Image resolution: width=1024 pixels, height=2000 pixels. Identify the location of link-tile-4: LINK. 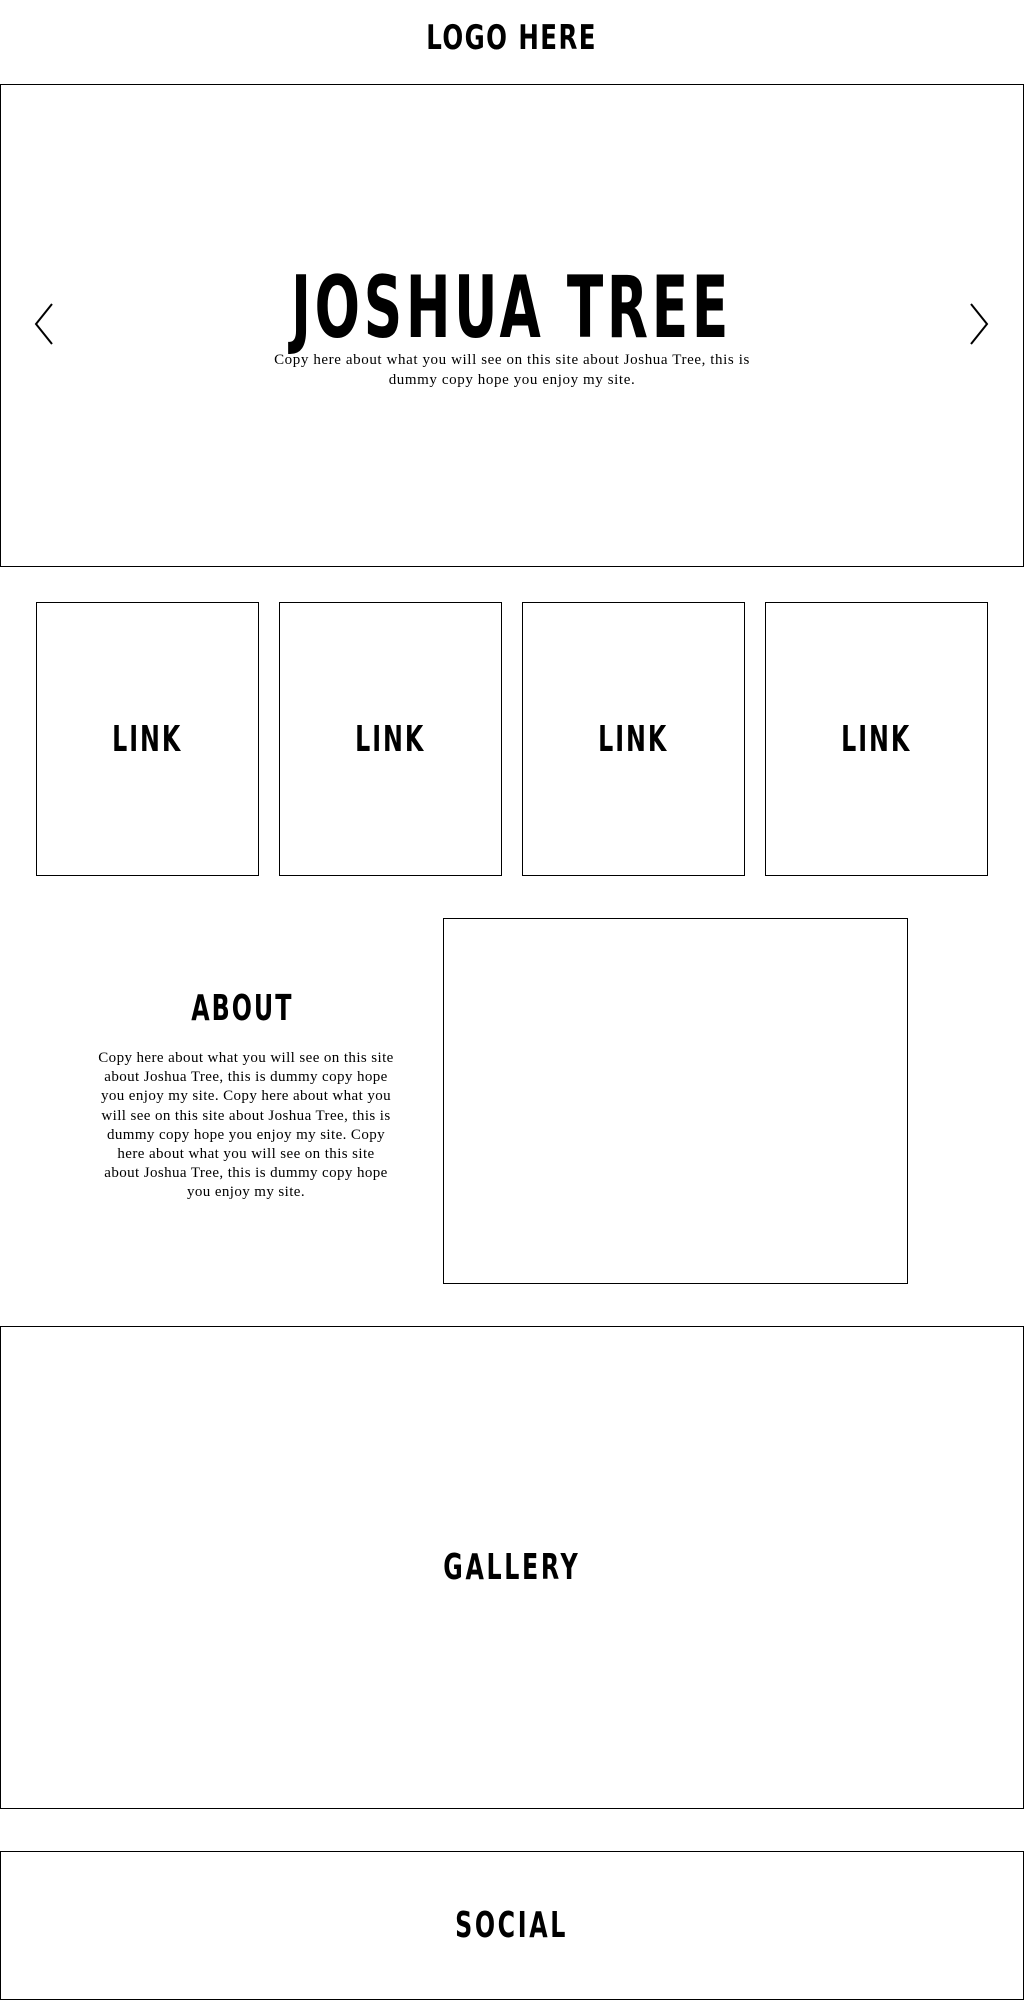
(876, 739).